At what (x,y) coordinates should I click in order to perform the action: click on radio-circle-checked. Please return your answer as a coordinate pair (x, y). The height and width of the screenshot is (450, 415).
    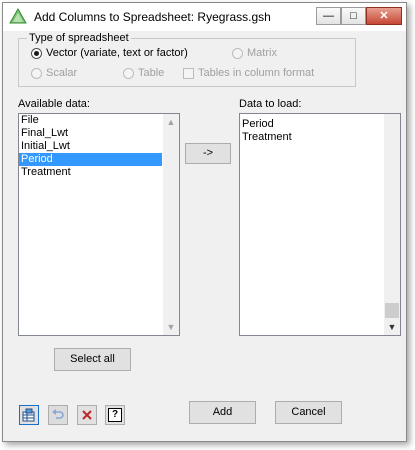
    Looking at the image, I should click on (36, 53).